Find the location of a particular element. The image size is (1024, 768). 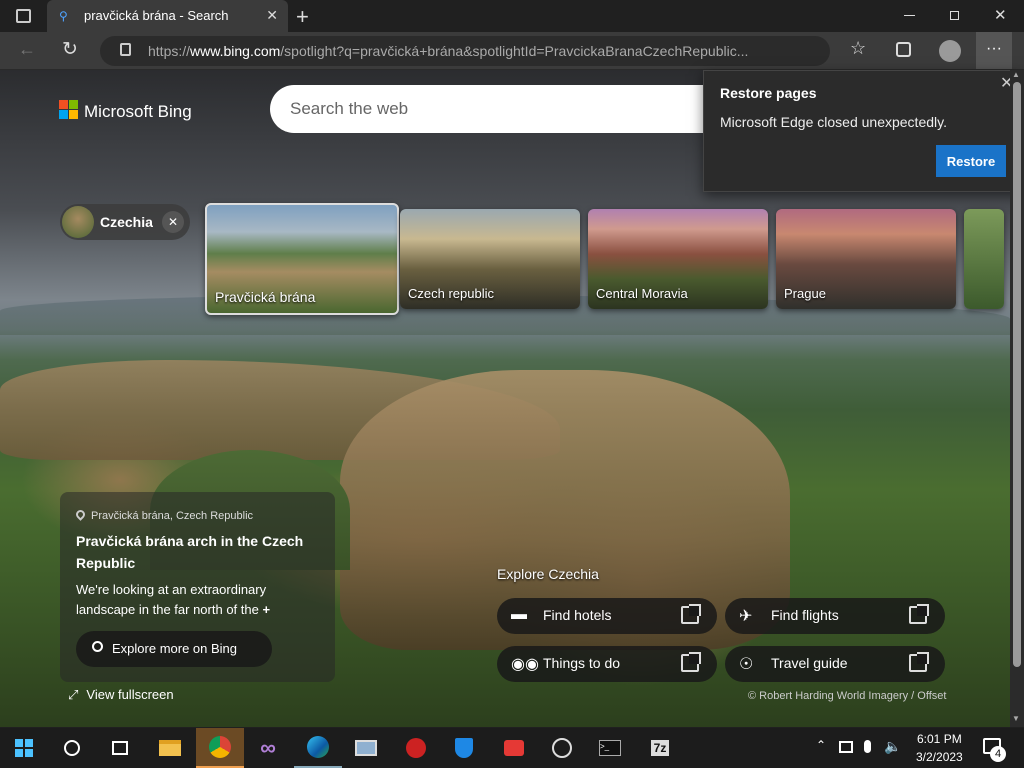

location-text: Pravčická brána, Czech Republic is located at coordinates (172, 516).